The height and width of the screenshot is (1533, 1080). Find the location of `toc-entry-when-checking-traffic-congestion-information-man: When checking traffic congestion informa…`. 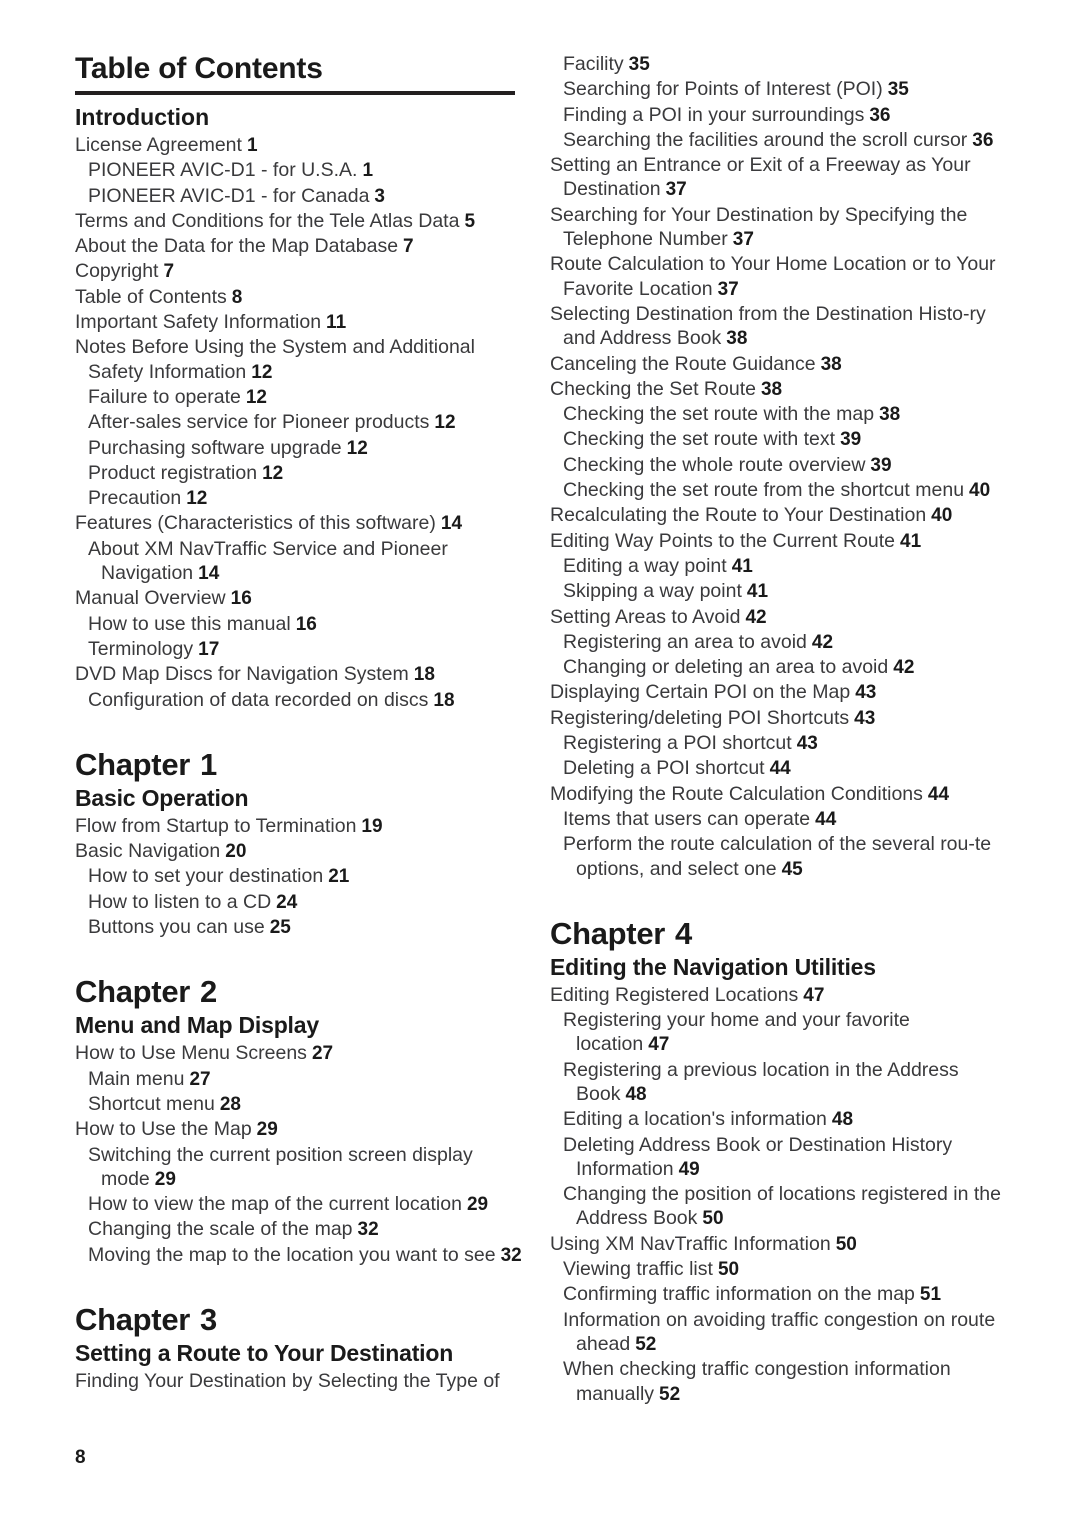

toc-entry-when-checking-traffic-congestion-information-man: When checking traffic congestion informa… is located at coordinates (782, 1382).